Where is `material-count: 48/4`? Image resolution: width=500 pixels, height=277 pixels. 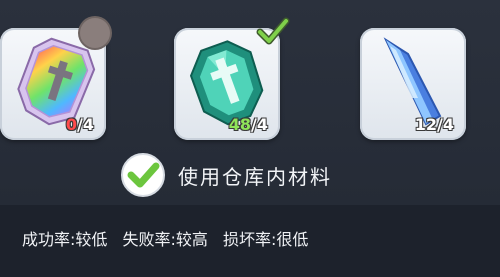 material-count: 48/4 is located at coordinates (248, 124).